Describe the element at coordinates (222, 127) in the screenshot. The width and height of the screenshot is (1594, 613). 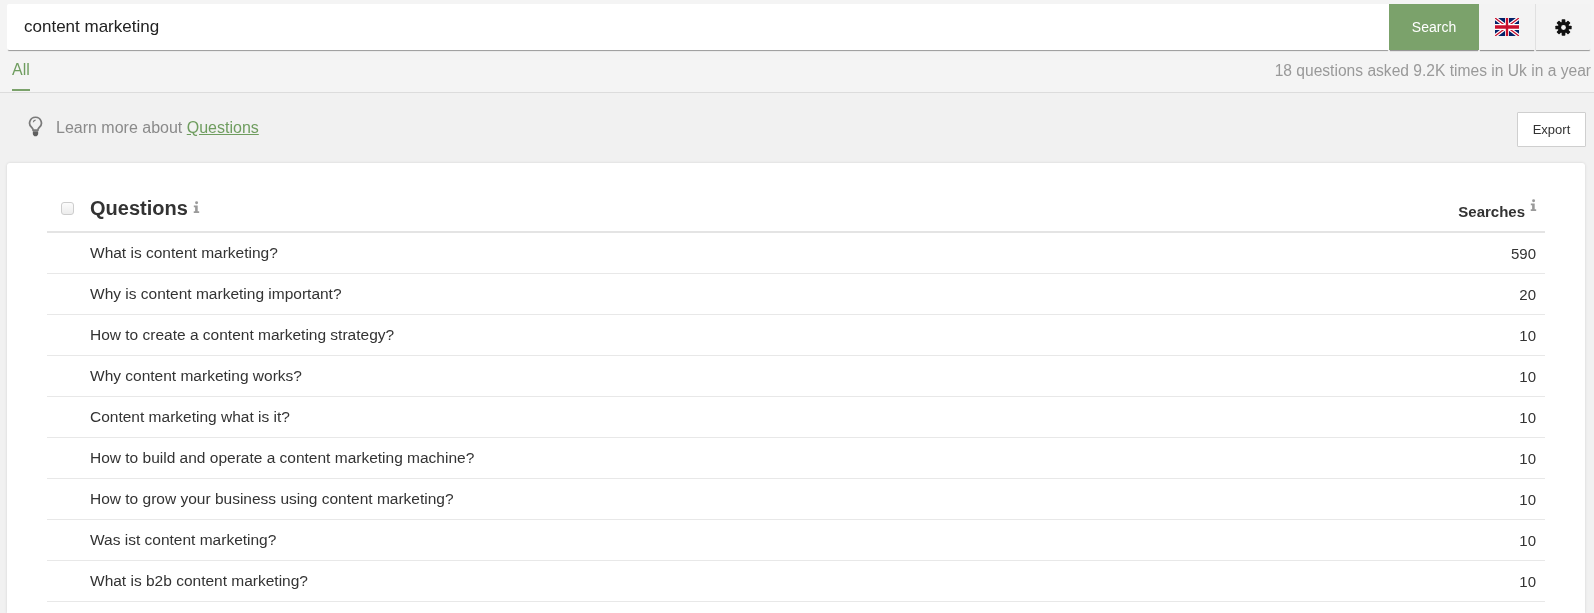
I see `questions-link: Questions` at that location.